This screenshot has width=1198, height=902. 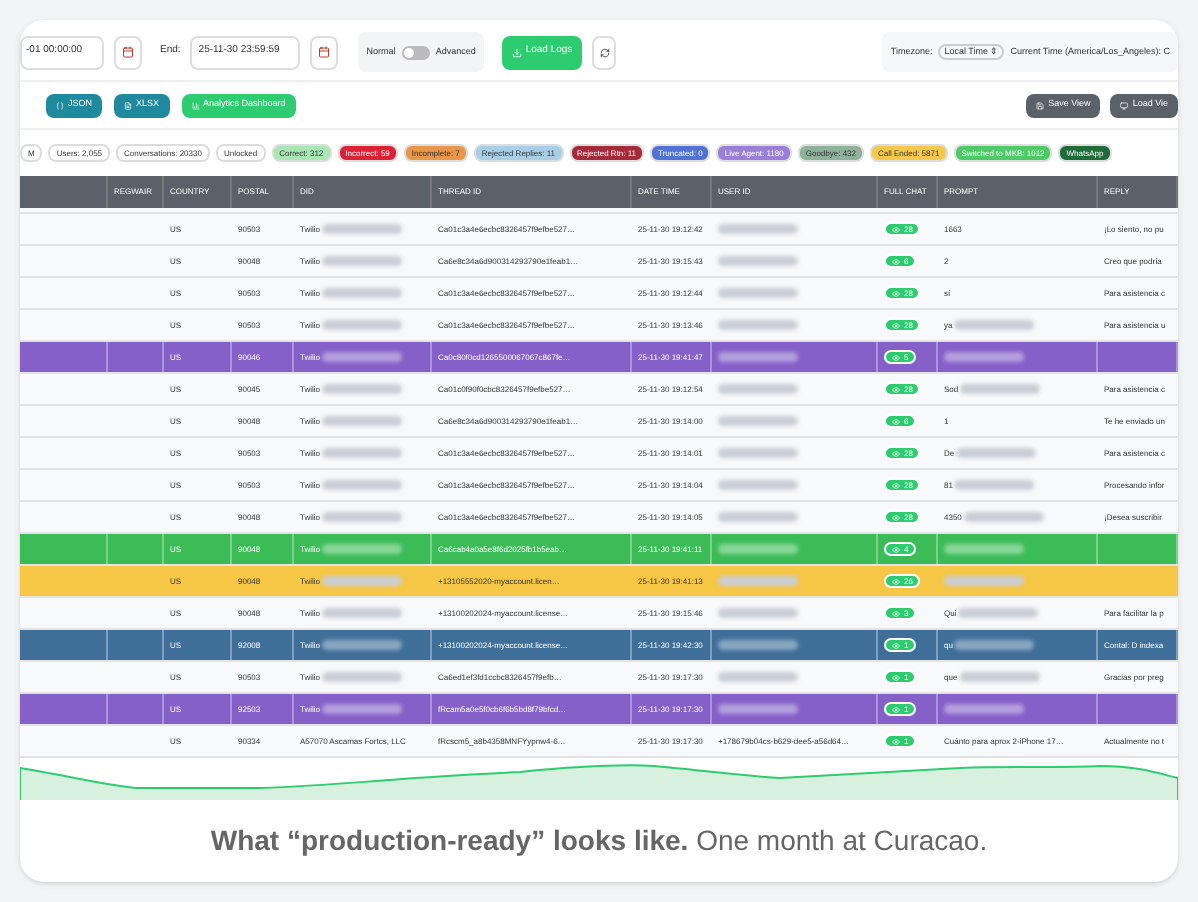 I want to click on caption-text: What “production-ready” looks like. One month at Curacao., so click(x=599, y=841).